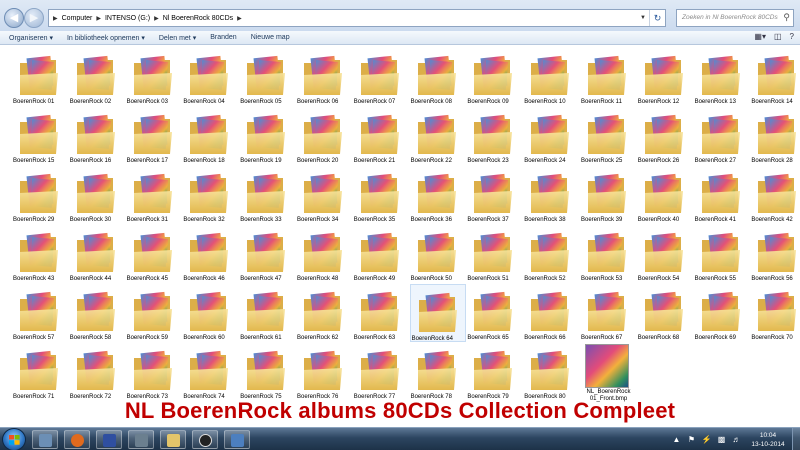 The height and width of the screenshot is (450, 800). What do you see at coordinates (494, 77) in the screenshot?
I see `folder-item: BoerenRock 09` at bounding box center [494, 77].